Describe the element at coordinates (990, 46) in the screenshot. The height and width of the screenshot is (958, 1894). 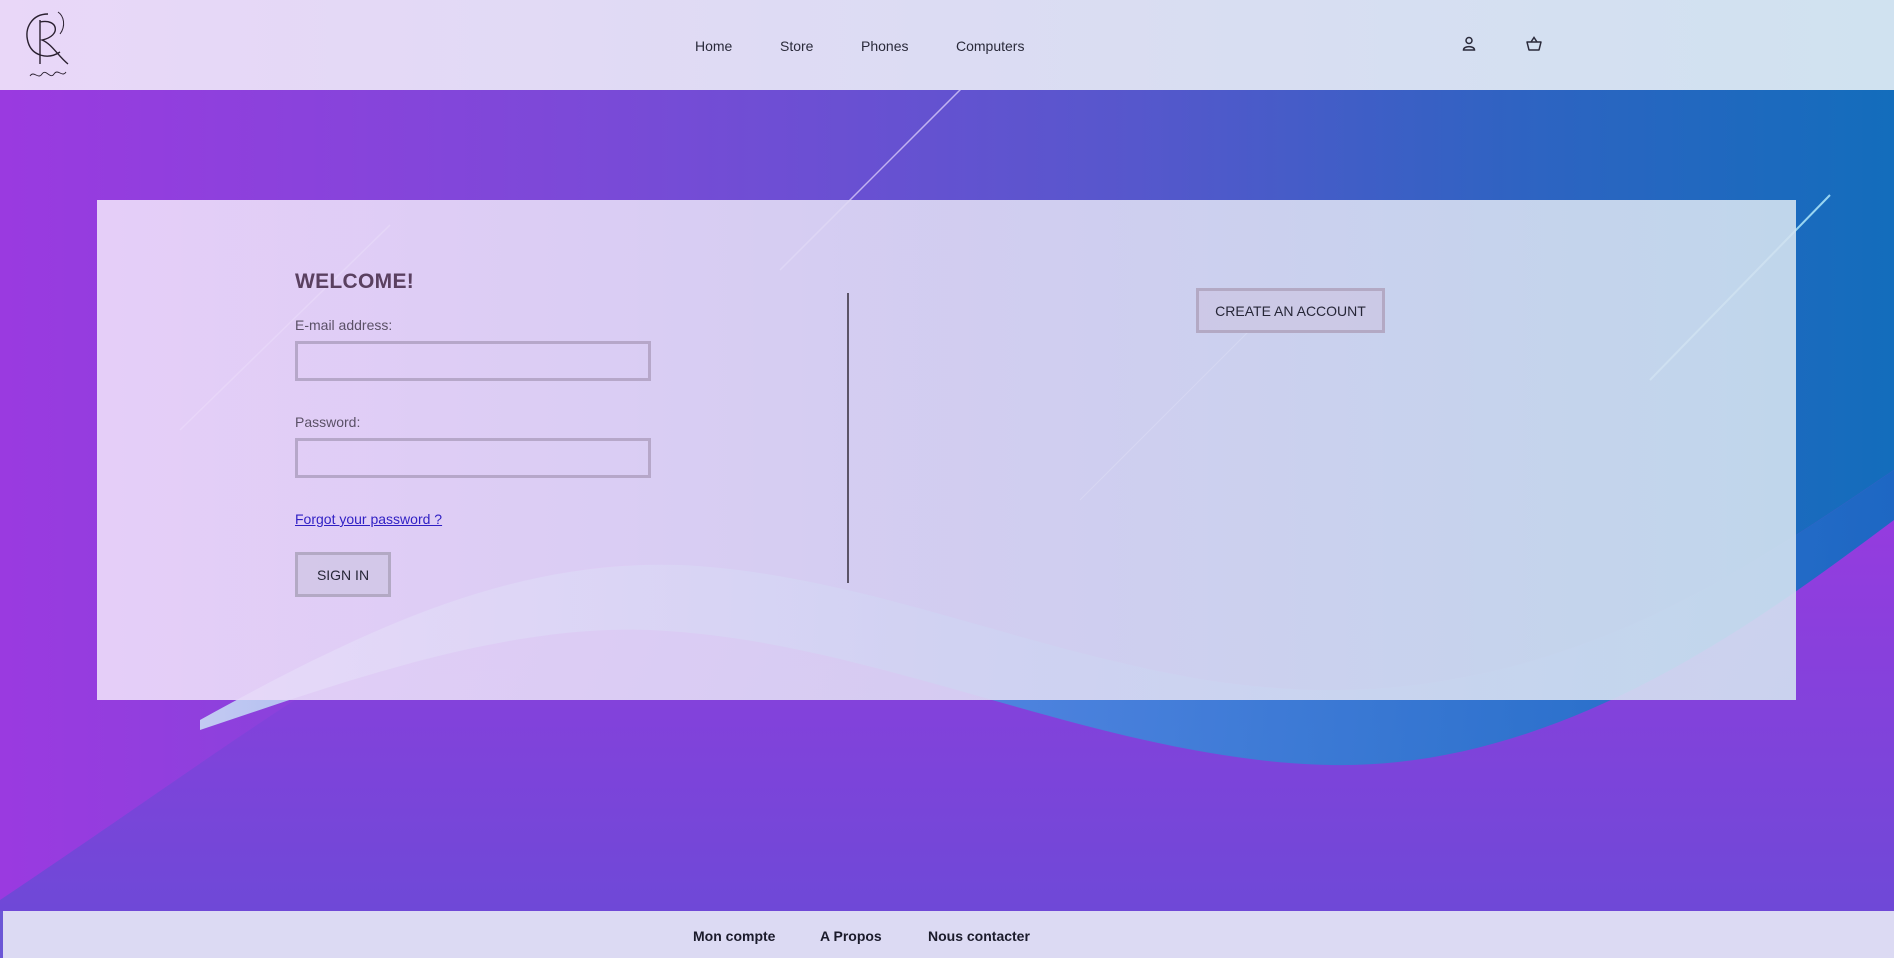
I see `nav-computers-link: Computers` at that location.